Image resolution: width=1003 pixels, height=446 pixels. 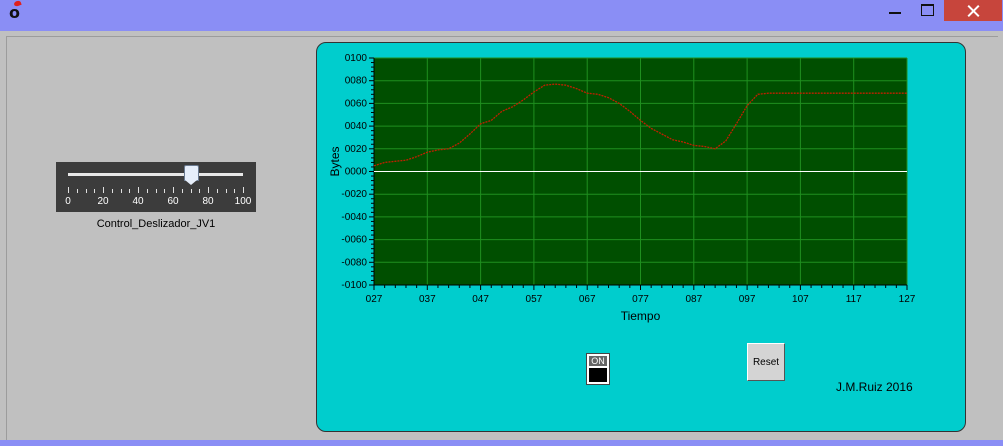 I want to click on x-axis-label: Tiempo, so click(x=641, y=316).